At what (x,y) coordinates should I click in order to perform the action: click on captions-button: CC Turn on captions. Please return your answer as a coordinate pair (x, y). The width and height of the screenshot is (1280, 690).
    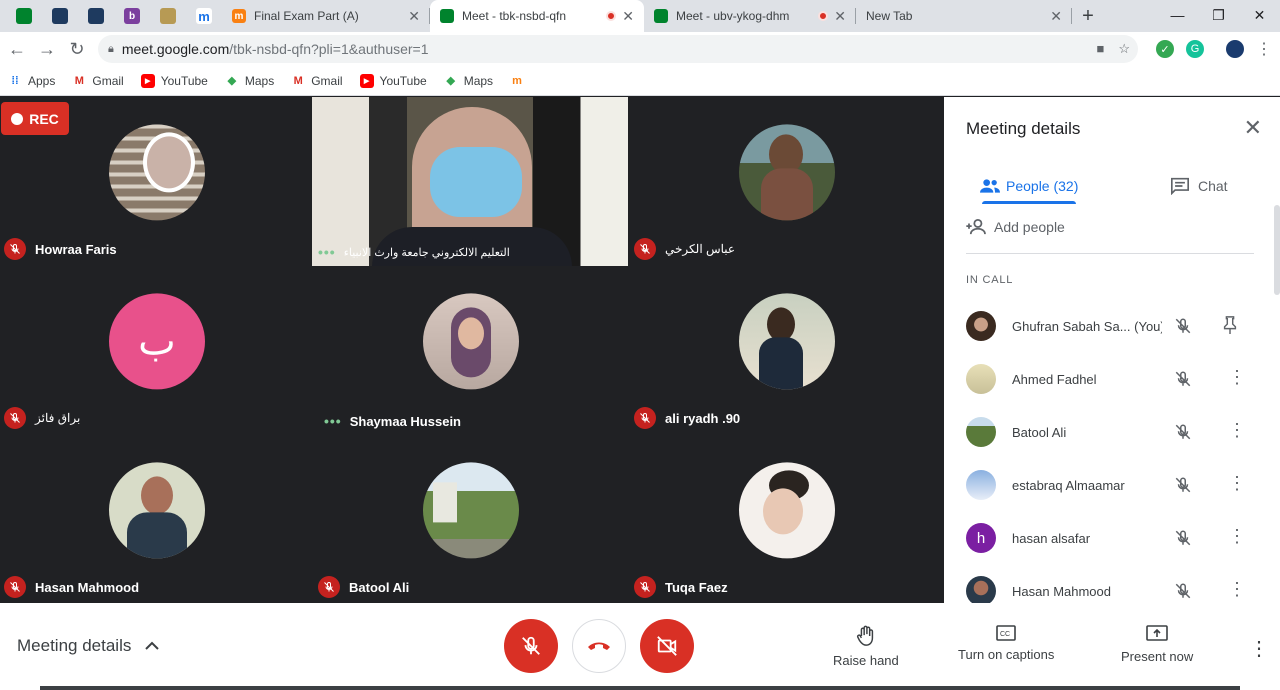
    Looking at the image, I should click on (1006, 643).